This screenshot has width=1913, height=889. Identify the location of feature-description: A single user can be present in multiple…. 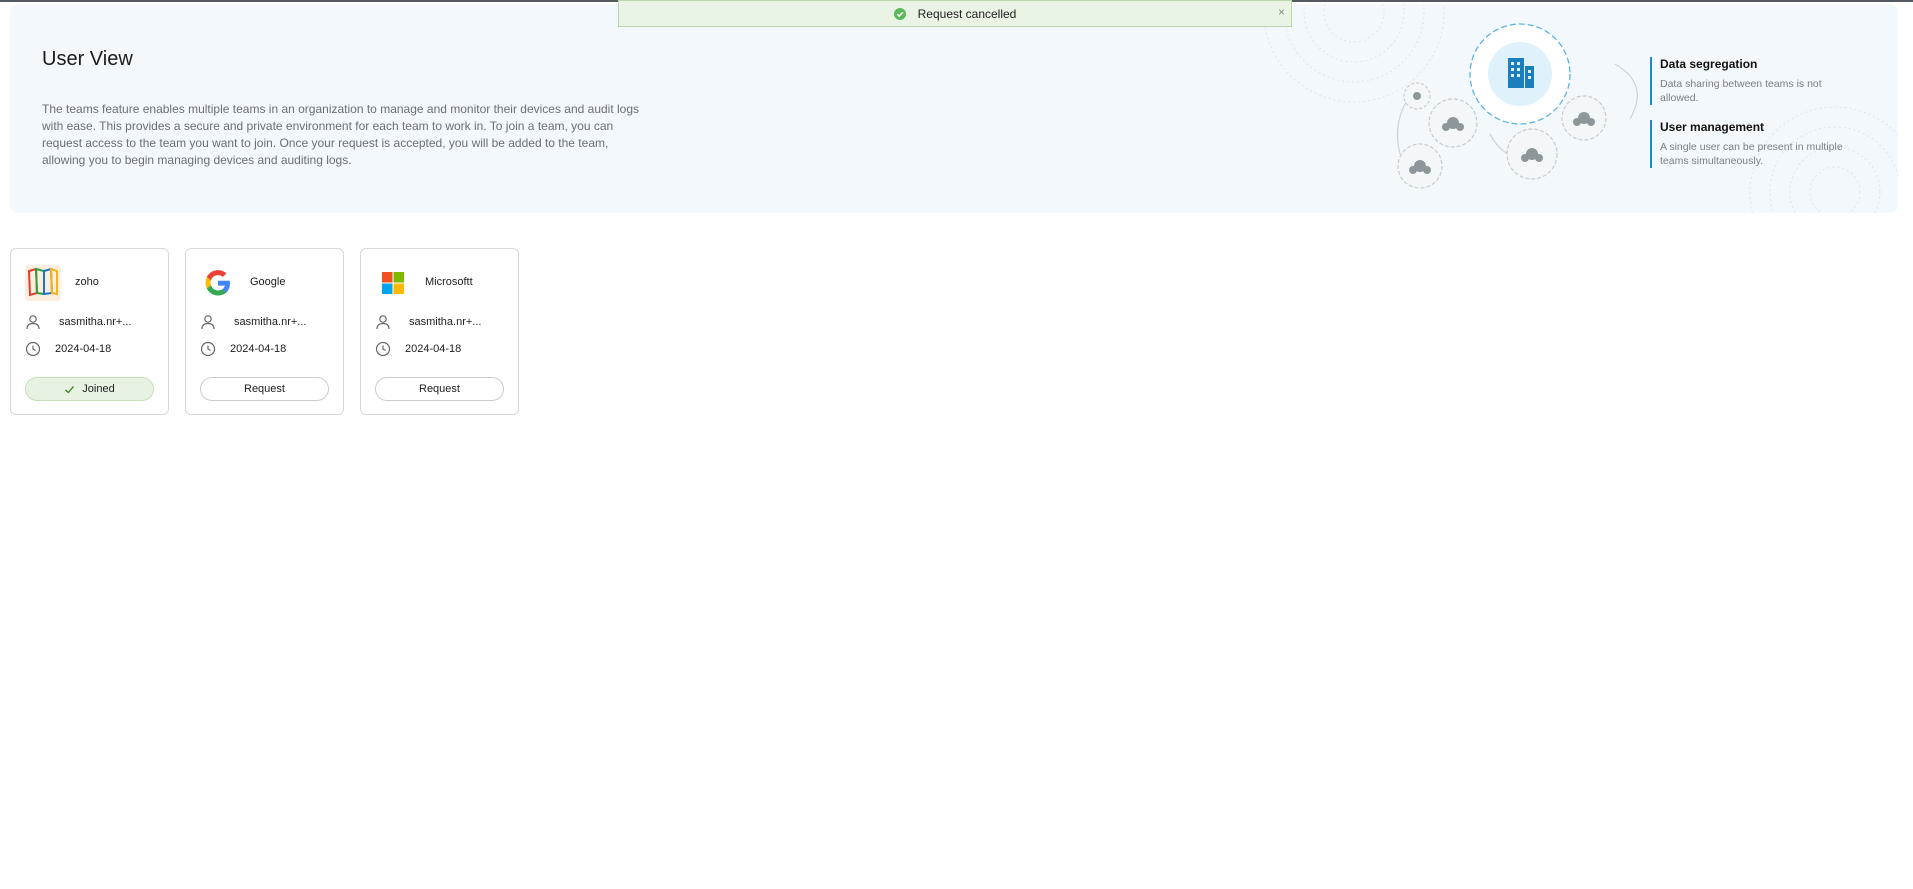
(1751, 154).